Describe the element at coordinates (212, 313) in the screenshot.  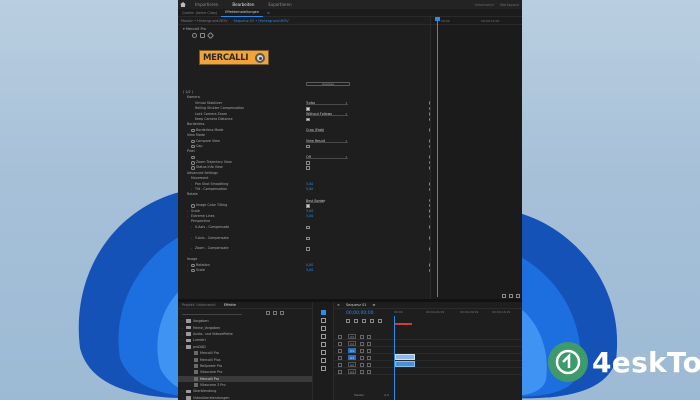
I see `effects-search-input` at that location.